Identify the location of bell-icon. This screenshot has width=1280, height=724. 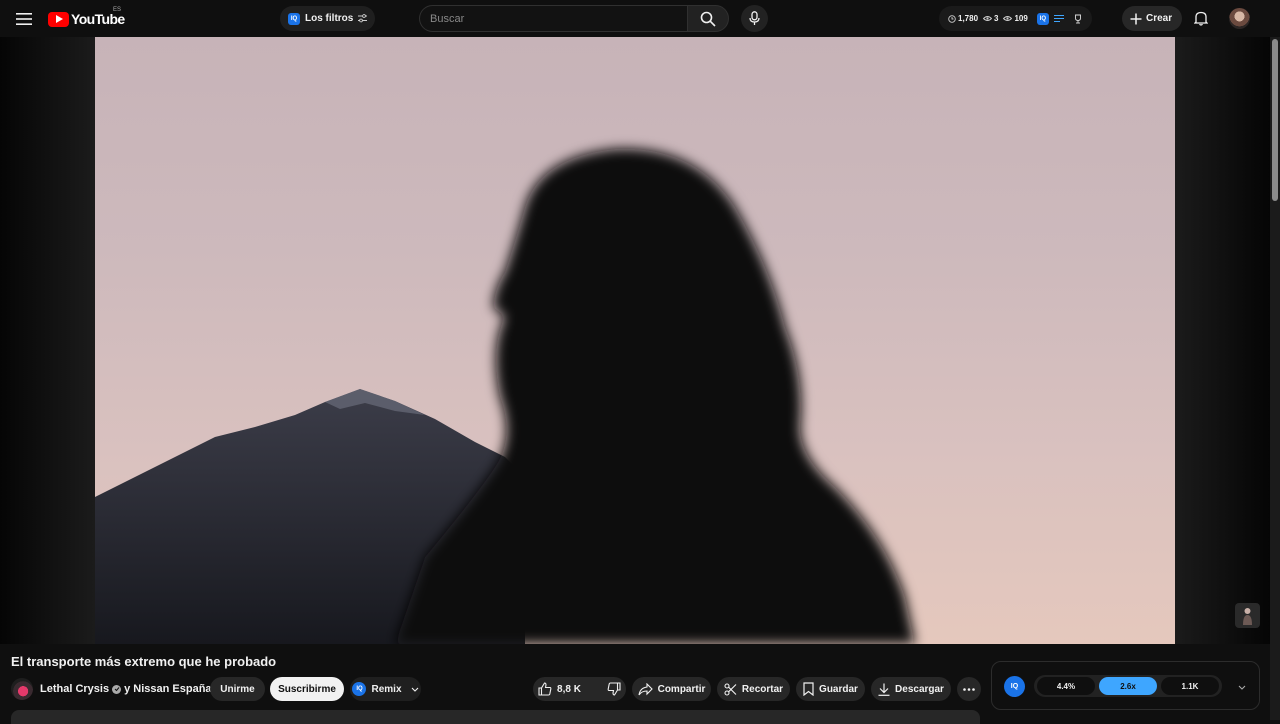
(1201, 18).